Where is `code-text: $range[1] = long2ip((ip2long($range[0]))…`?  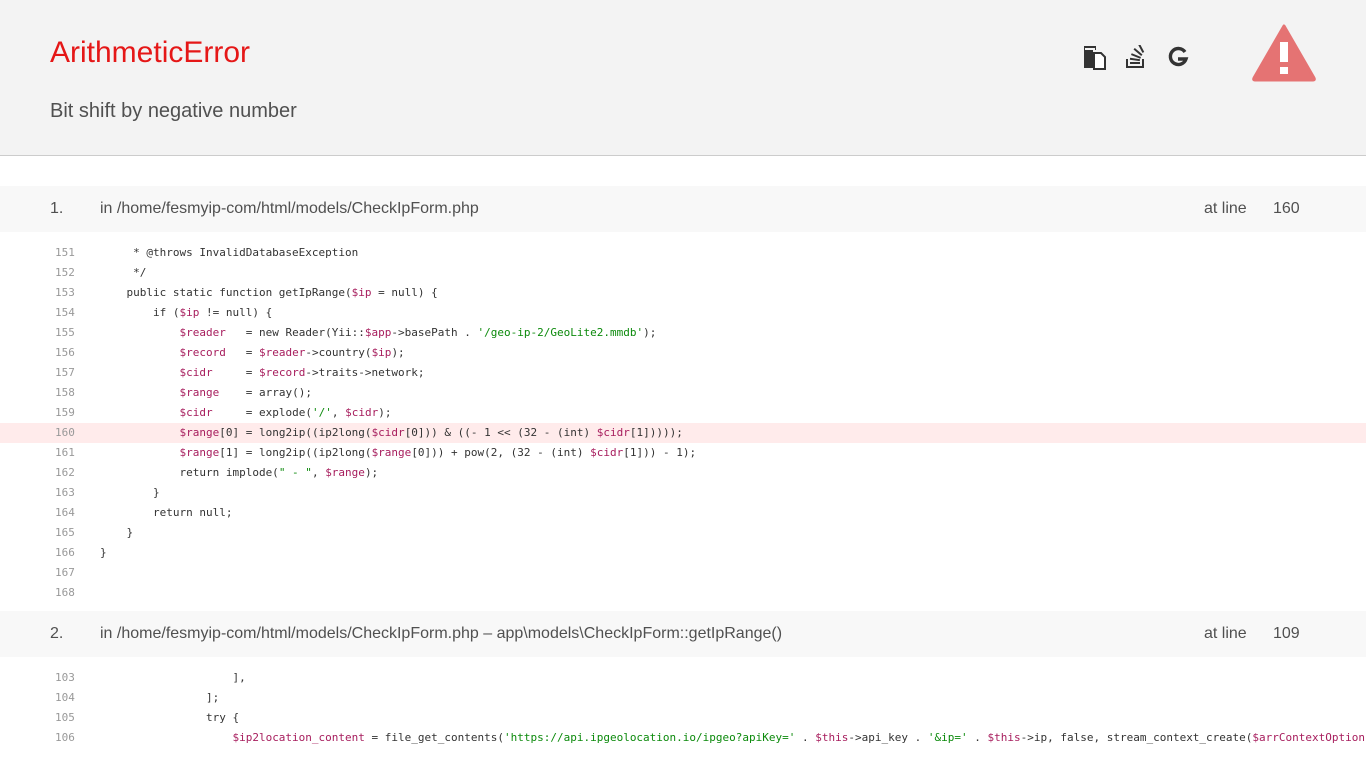
code-text: $range[1] = long2ip((ip2long($range[0]))… is located at coordinates (438, 452).